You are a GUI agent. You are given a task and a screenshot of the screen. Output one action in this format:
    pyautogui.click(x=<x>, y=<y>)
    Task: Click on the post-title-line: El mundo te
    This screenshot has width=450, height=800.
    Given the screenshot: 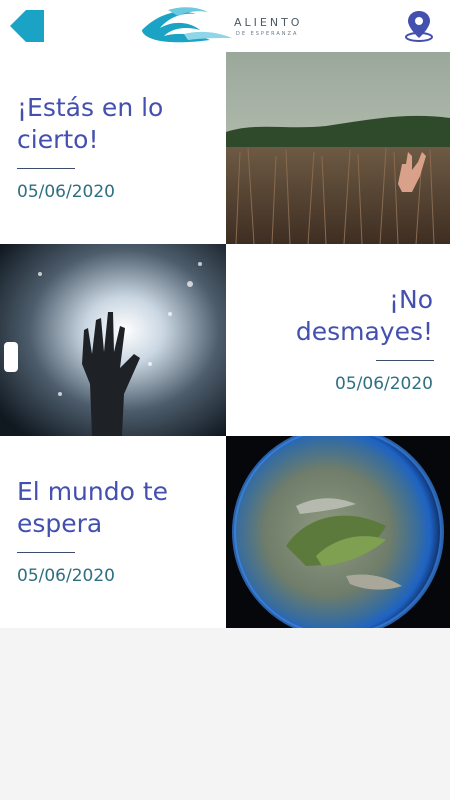 What is the action you would take?
    pyautogui.click(x=93, y=491)
    